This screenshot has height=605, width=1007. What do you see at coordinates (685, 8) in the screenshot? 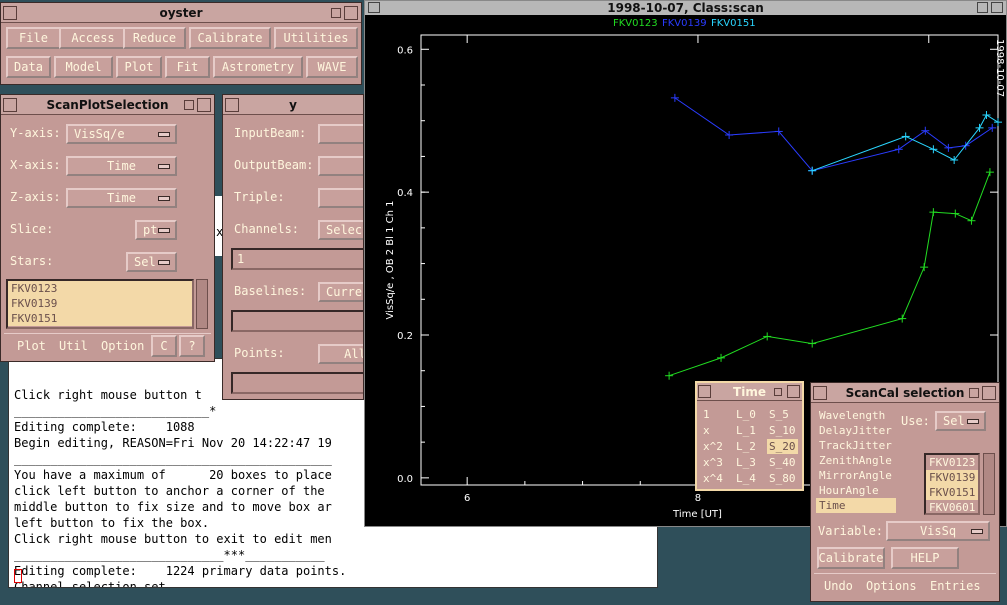
I see `plot-titlebar: 1998-10-07, Class:scan` at bounding box center [685, 8].